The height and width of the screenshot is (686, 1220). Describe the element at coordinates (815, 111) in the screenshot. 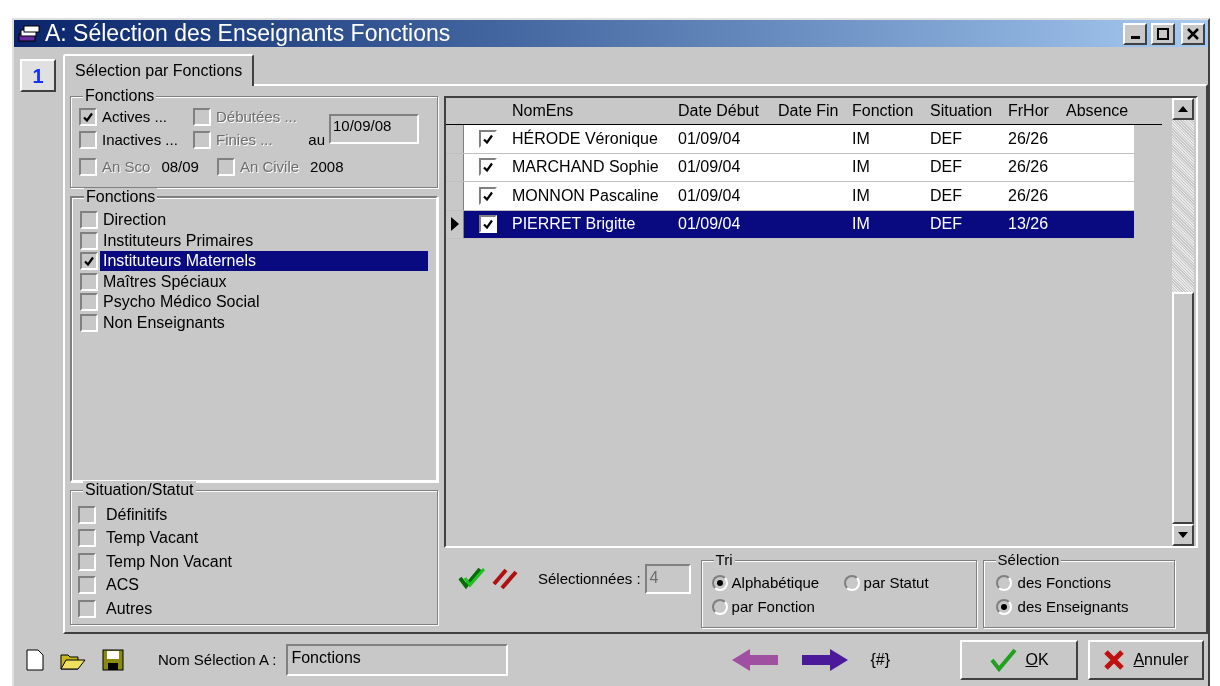

I see `column-header: Date Fin` at that location.